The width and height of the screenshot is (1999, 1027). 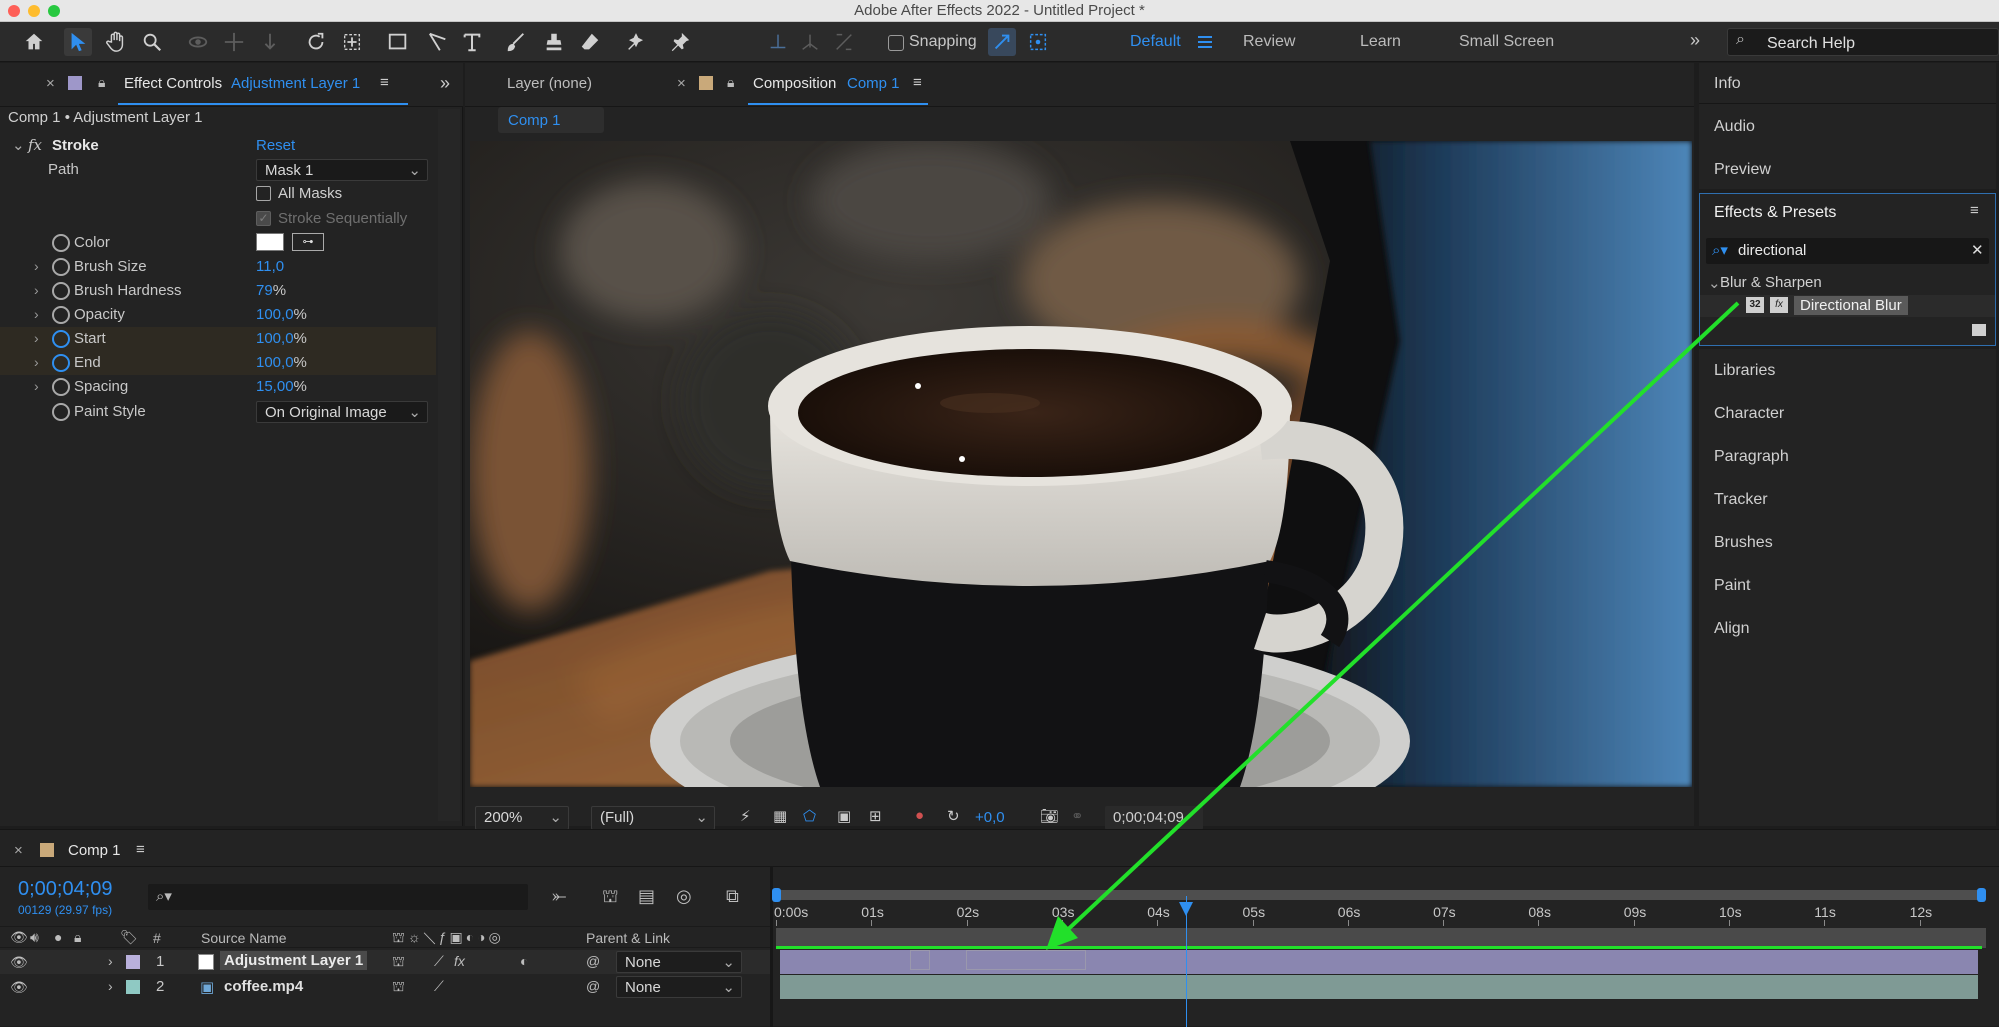 I want to click on workspace-learn: Learn, so click(x=1380, y=42).